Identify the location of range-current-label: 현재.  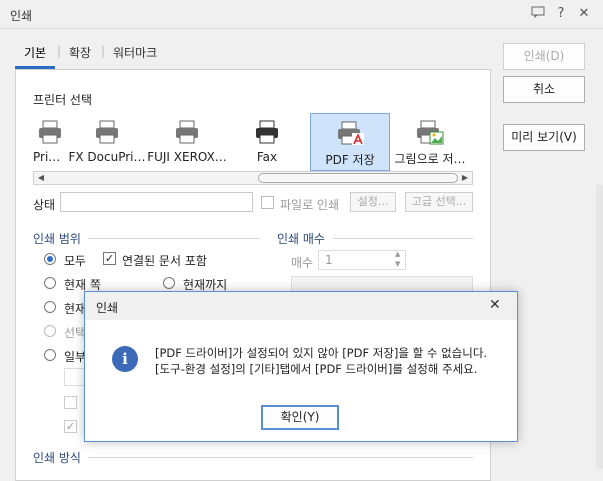
(75, 309).